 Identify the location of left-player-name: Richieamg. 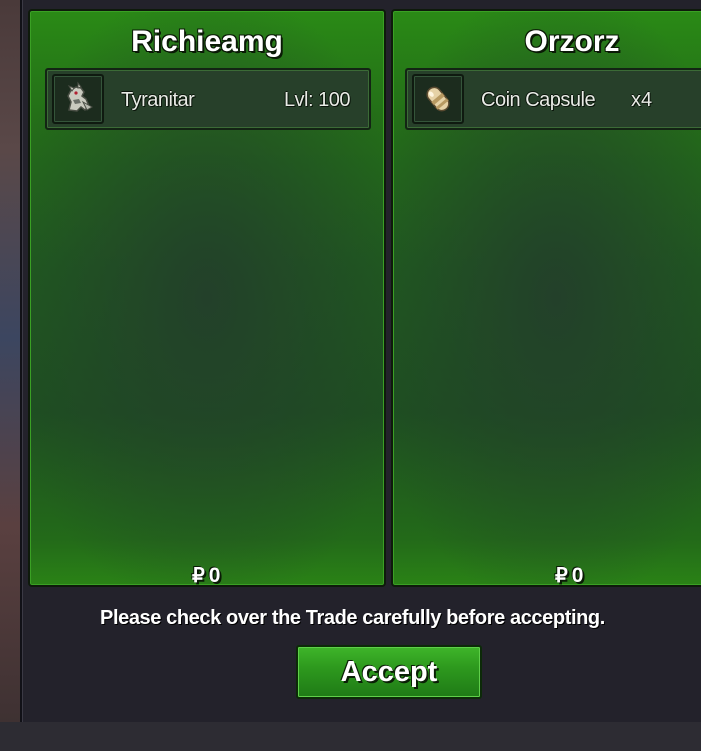
(207, 41).